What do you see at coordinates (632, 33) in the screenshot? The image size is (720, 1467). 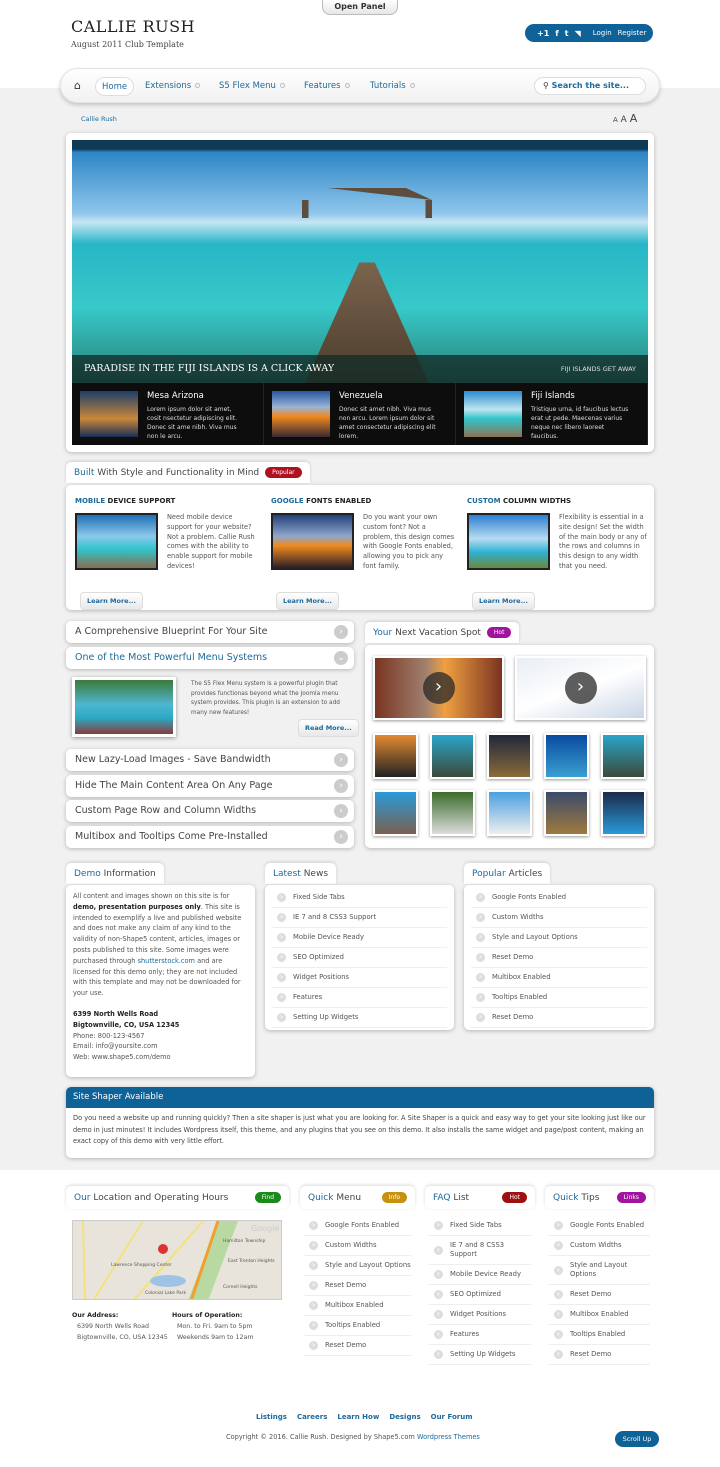 I see `register-link: Register` at bounding box center [632, 33].